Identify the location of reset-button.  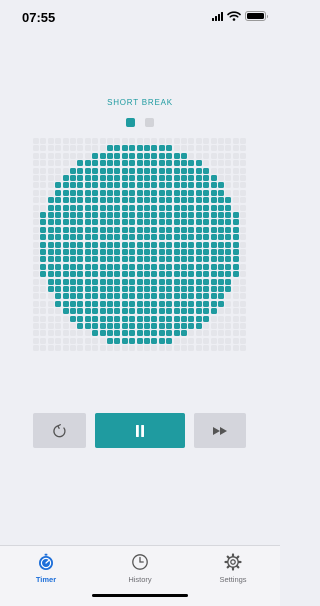
(59, 430).